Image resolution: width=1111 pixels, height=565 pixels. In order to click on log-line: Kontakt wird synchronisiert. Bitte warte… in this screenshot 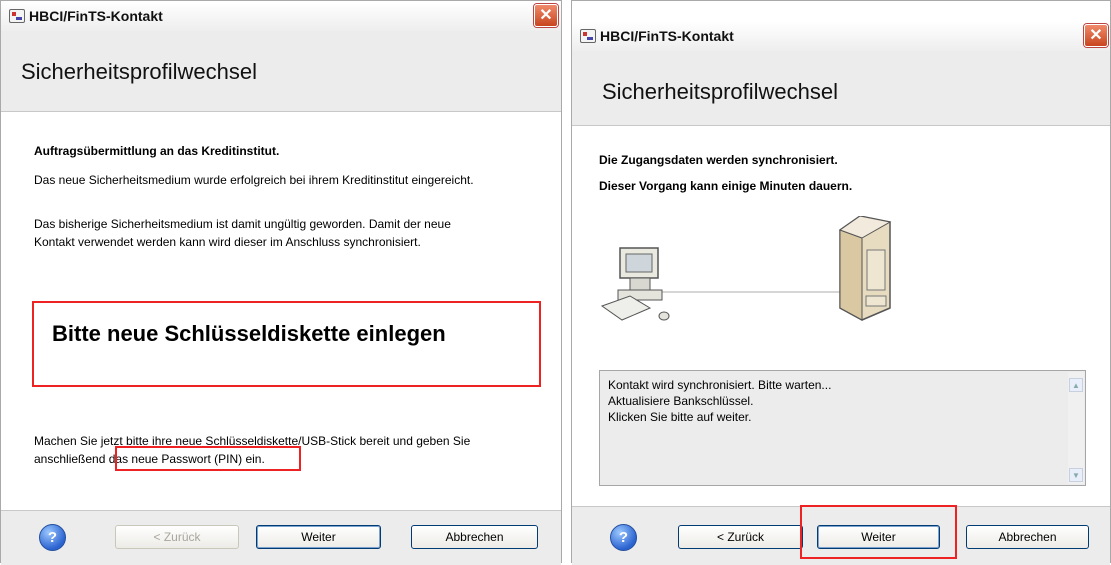, I will do `click(720, 385)`.